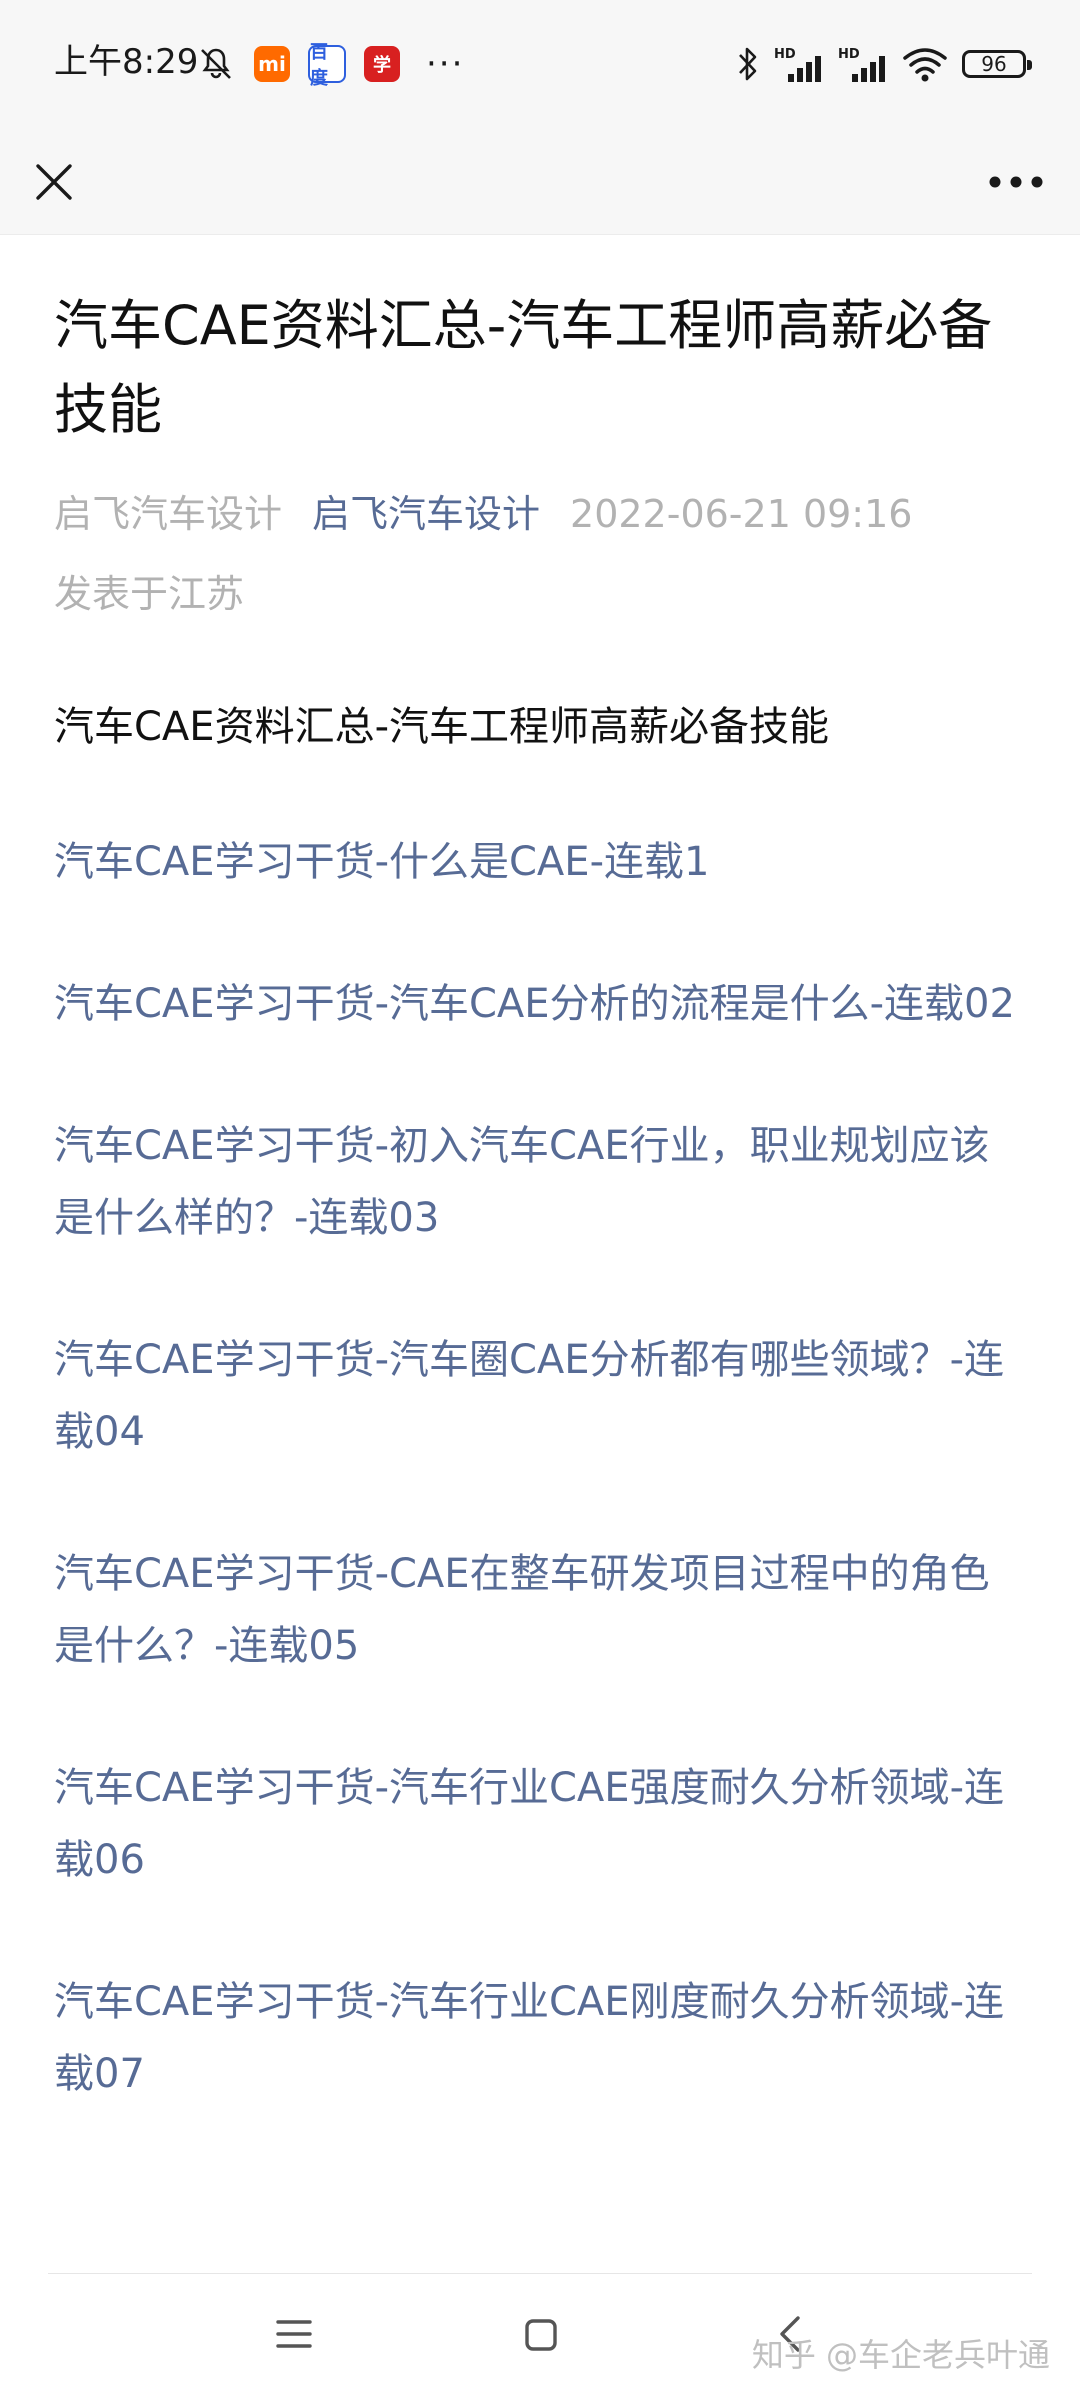  Describe the element at coordinates (861, 64) in the screenshot. I see `signal-2-icon: HD` at that location.